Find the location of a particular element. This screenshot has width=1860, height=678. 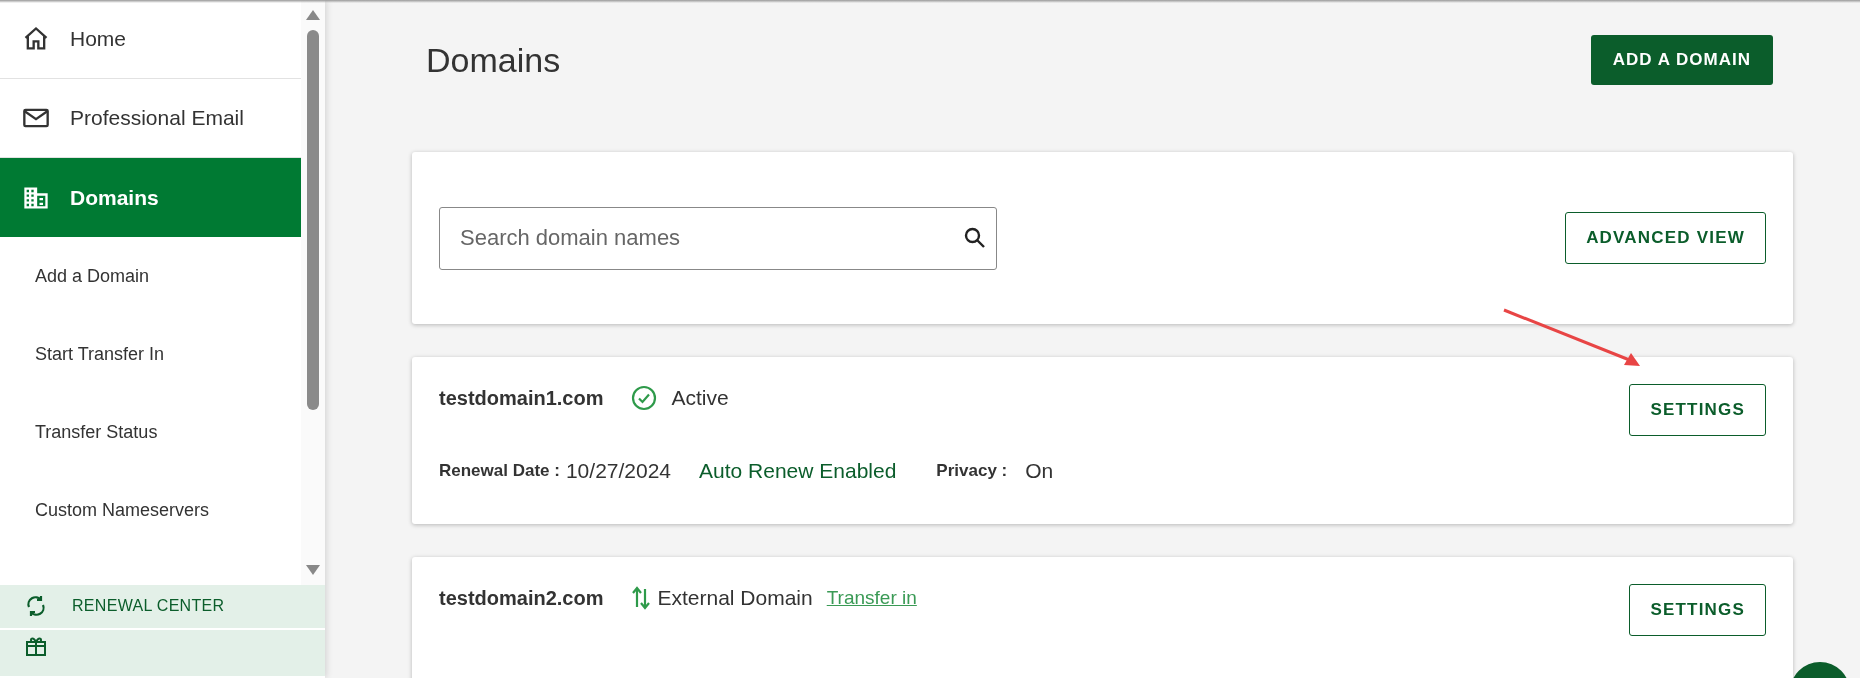

page-title: Domains is located at coordinates (493, 60).